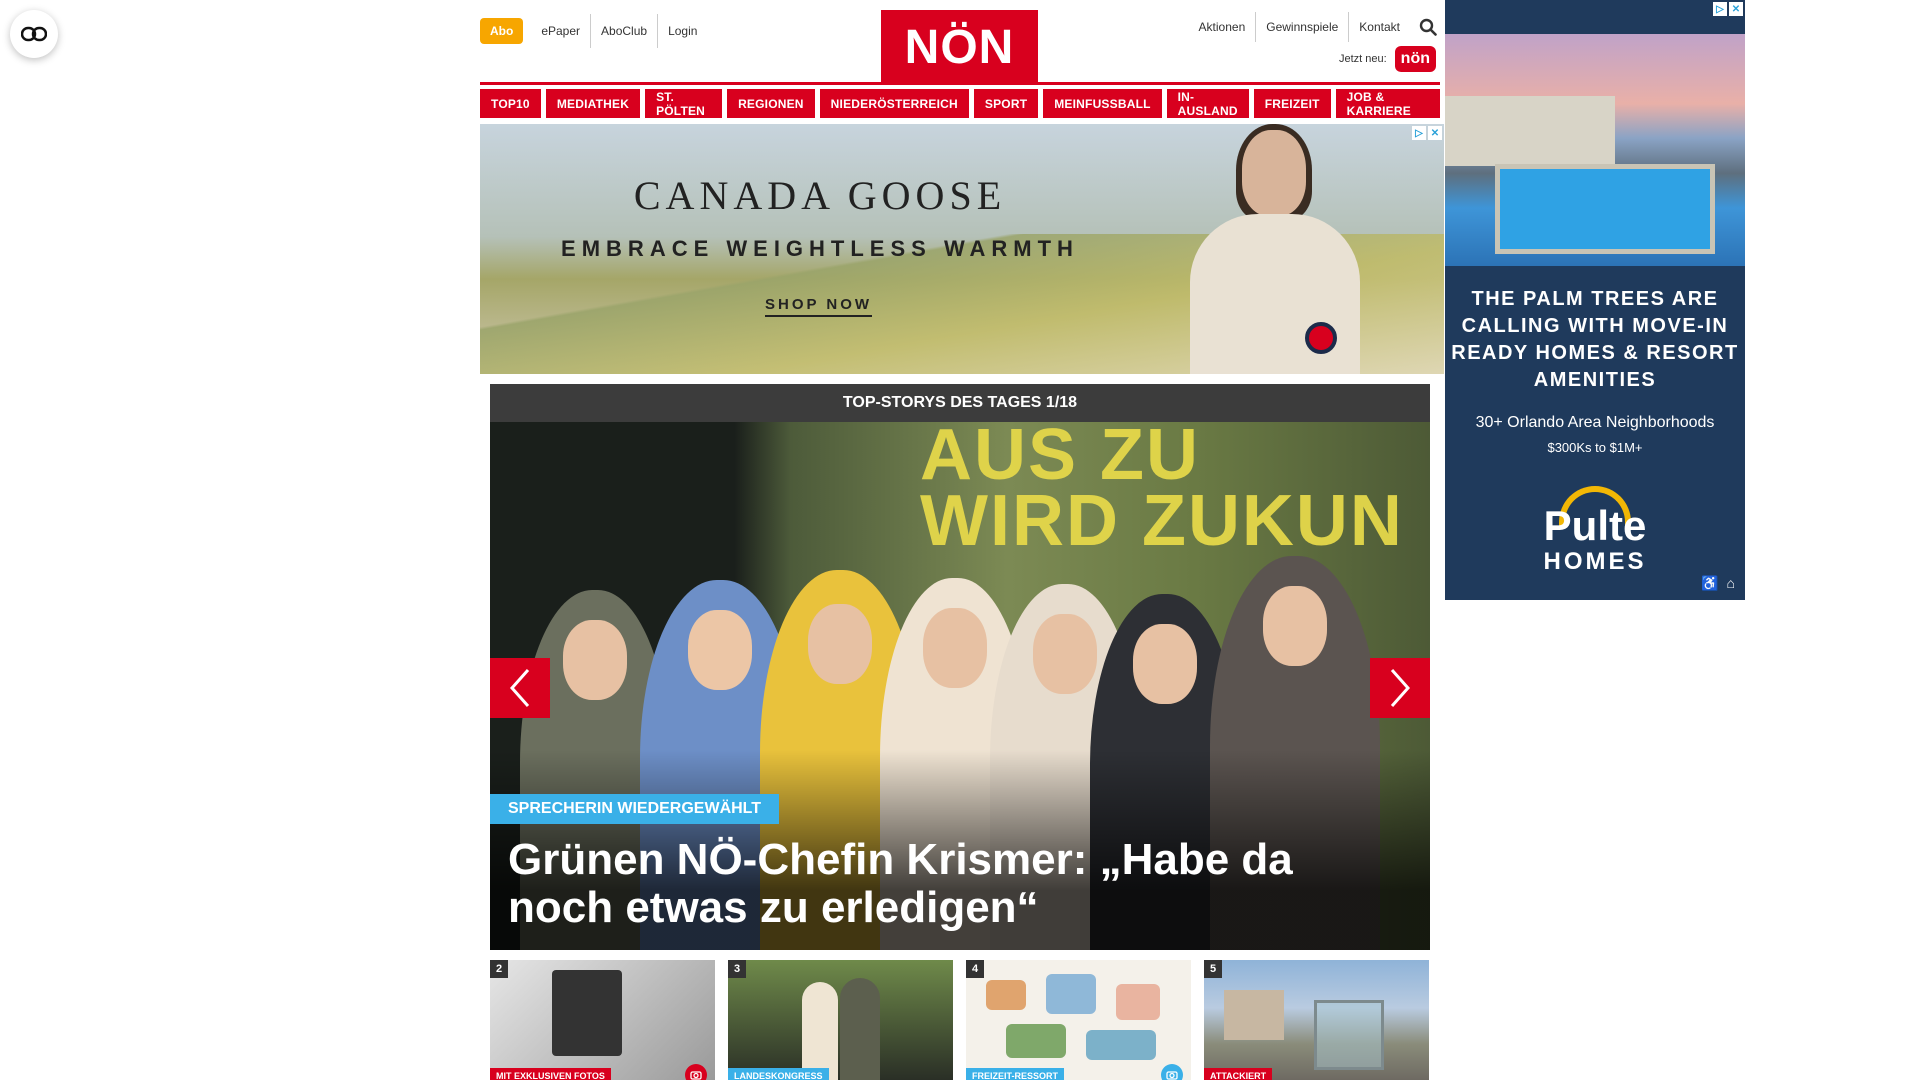 The height and width of the screenshot is (1080, 1920). I want to click on carousel-prev-button, so click(520, 688).